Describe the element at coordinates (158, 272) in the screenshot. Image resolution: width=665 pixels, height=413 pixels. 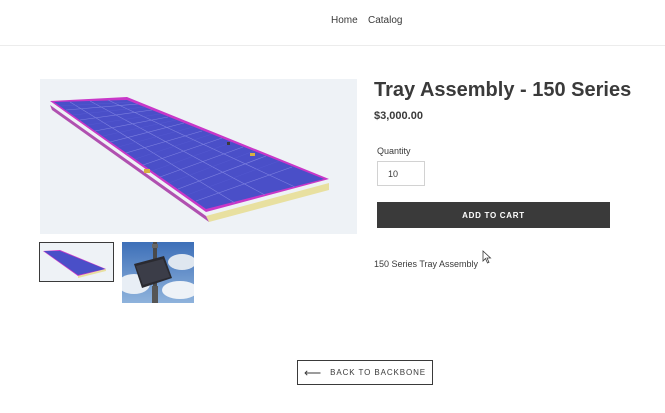
I see `product-thumbnail-installed` at that location.